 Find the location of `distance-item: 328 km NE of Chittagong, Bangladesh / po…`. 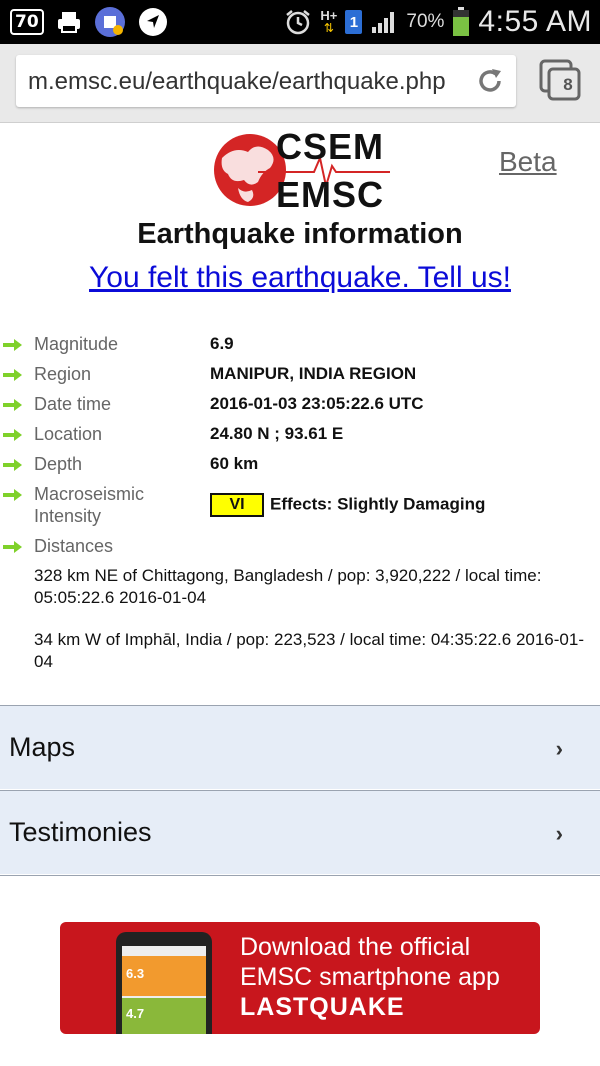

distance-item: 328 km NE of Chittagong, Bangladesh / po… is located at coordinates (288, 586).